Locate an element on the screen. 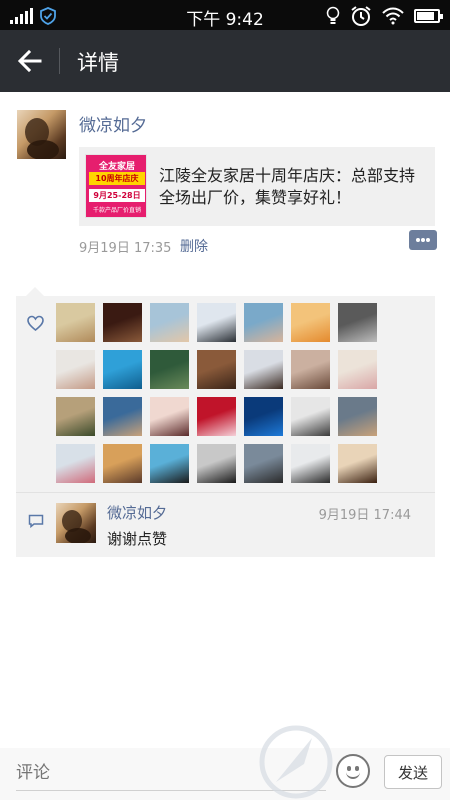 The image size is (450, 804). wifi-icon is located at coordinates (393, 16).